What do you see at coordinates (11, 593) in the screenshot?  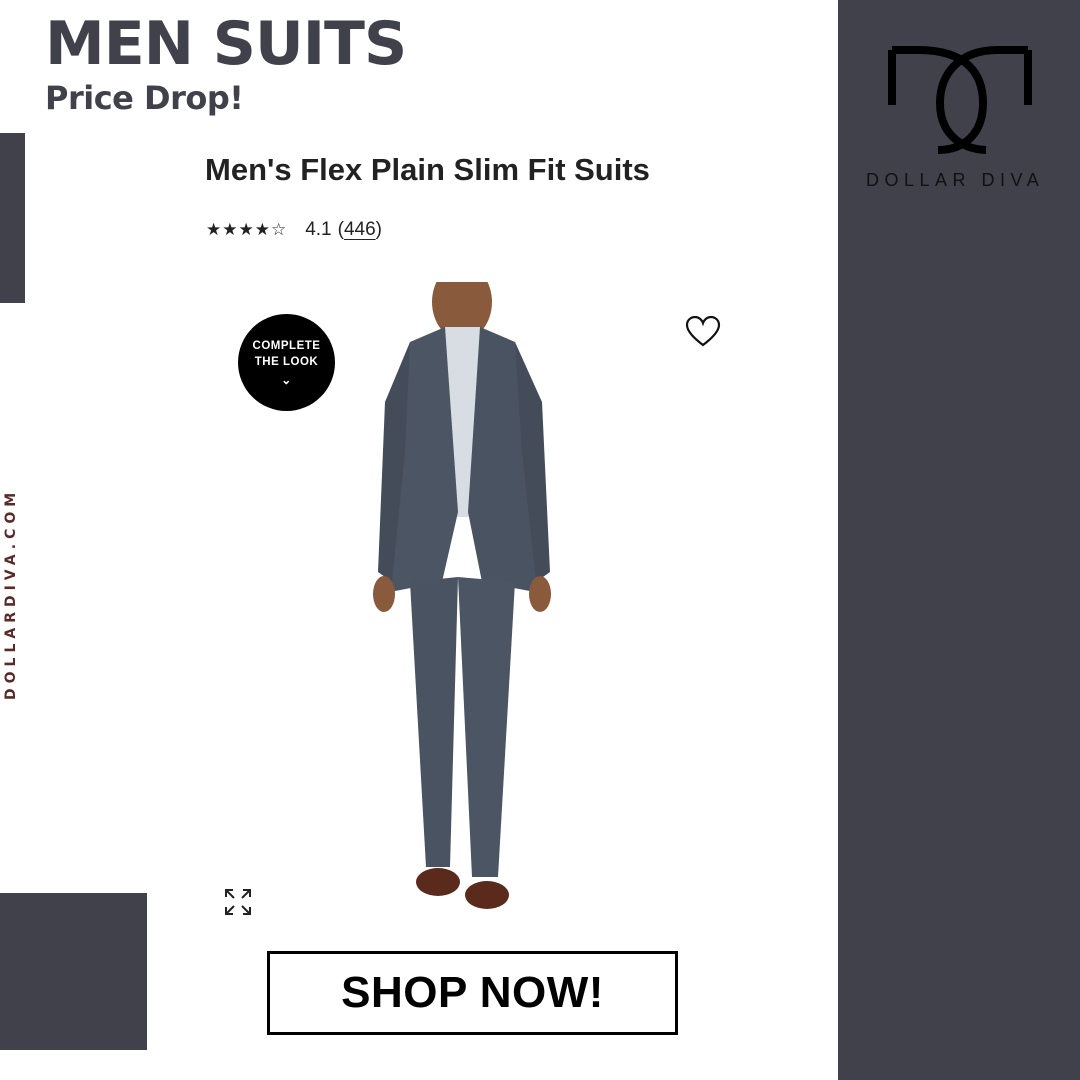 I see `site-url: DOLLARDIVA.COM` at bounding box center [11, 593].